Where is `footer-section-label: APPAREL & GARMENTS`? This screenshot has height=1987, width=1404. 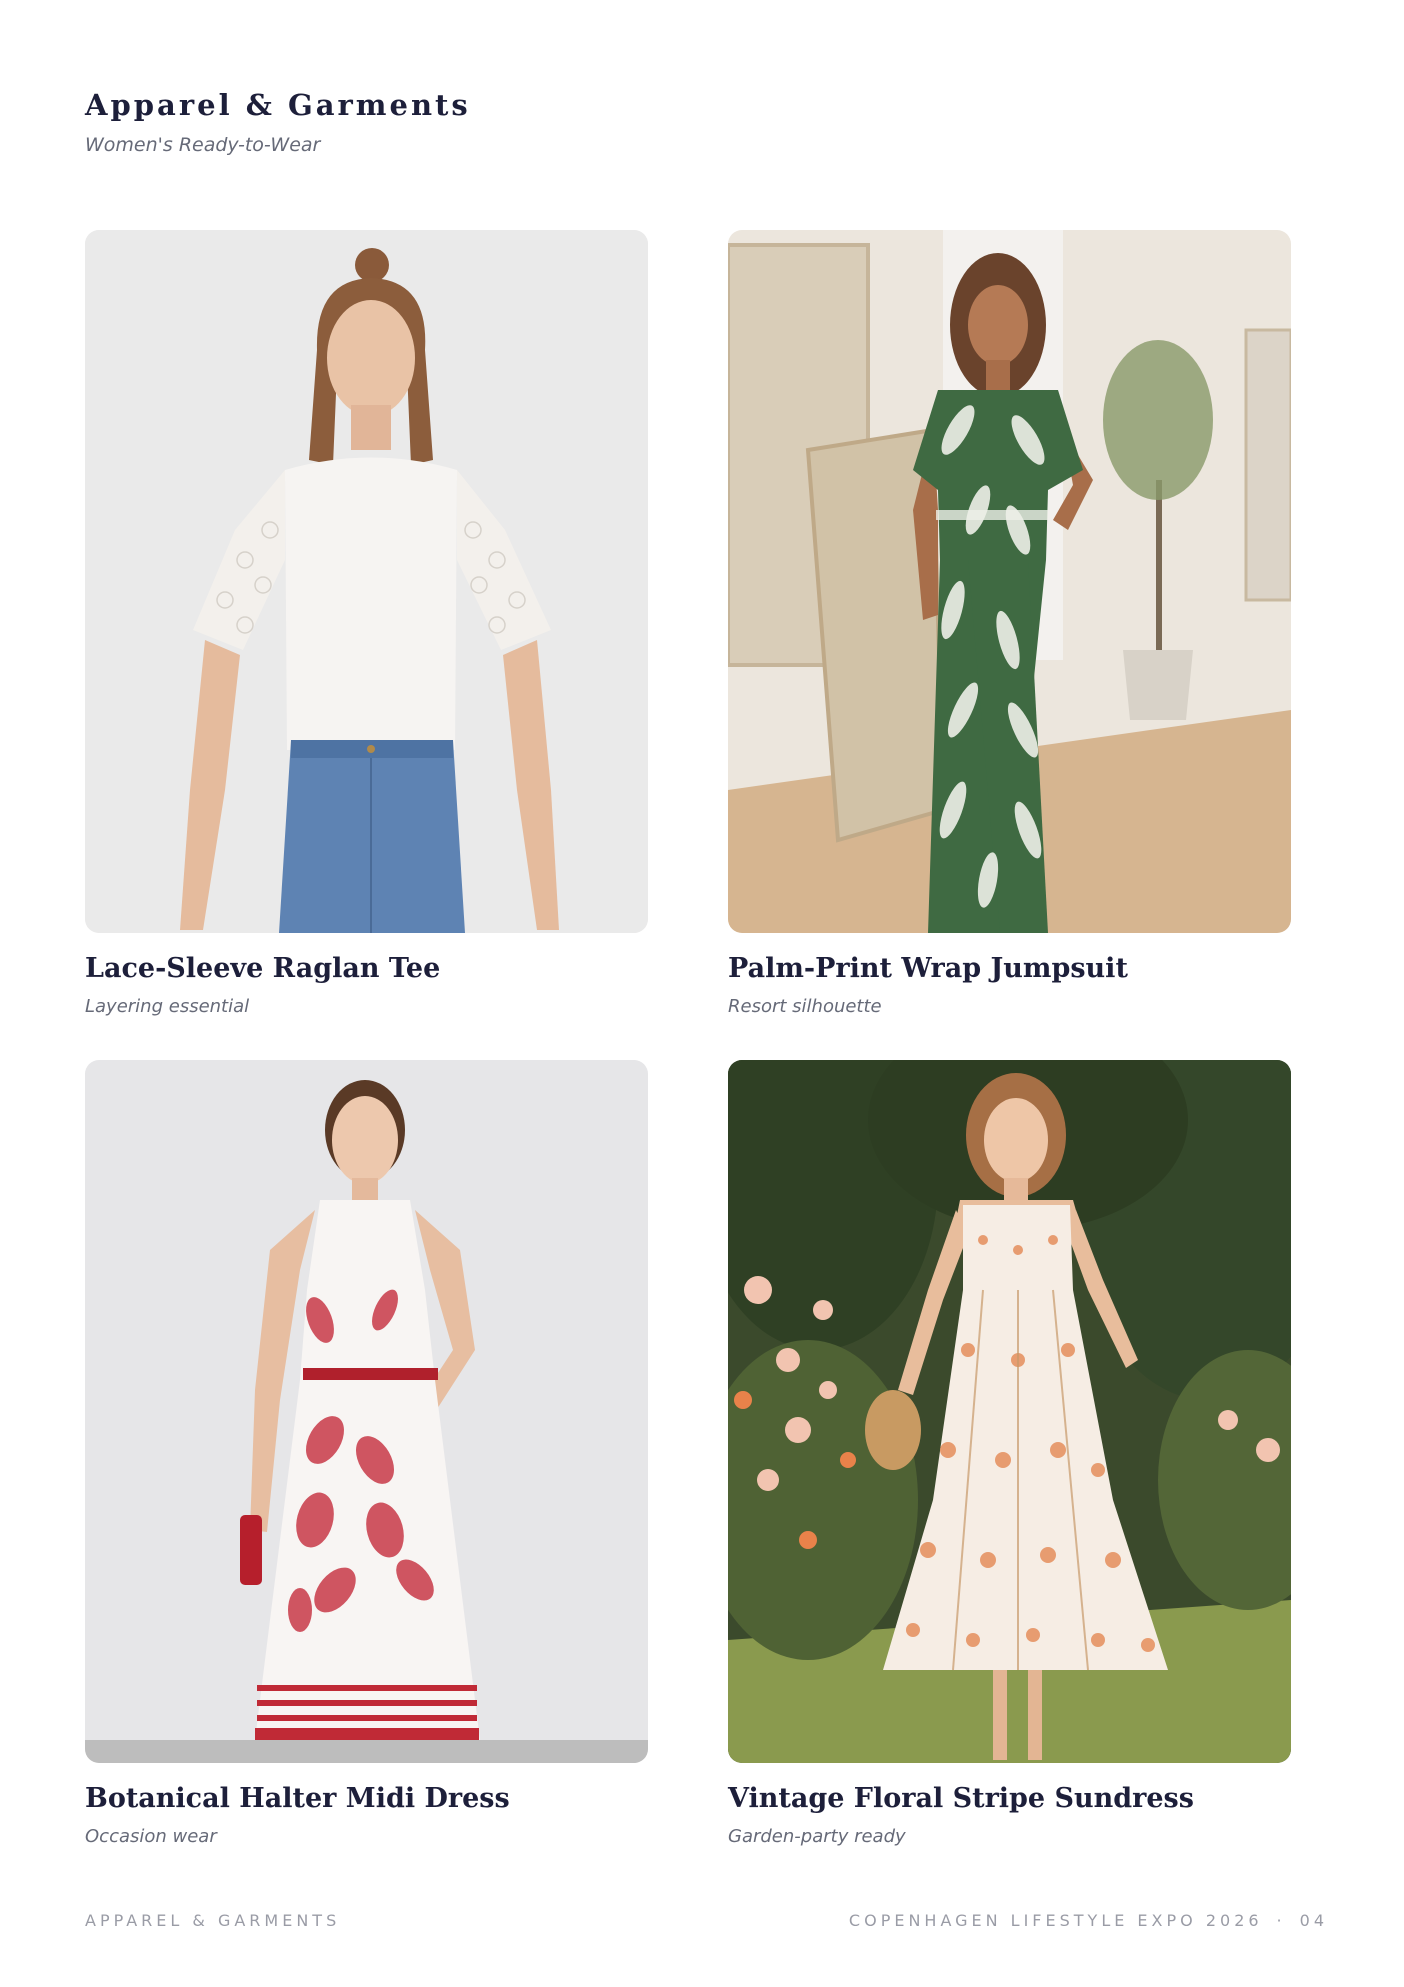
footer-section-label: APPAREL & GARMENTS is located at coordinates (213, 1920).